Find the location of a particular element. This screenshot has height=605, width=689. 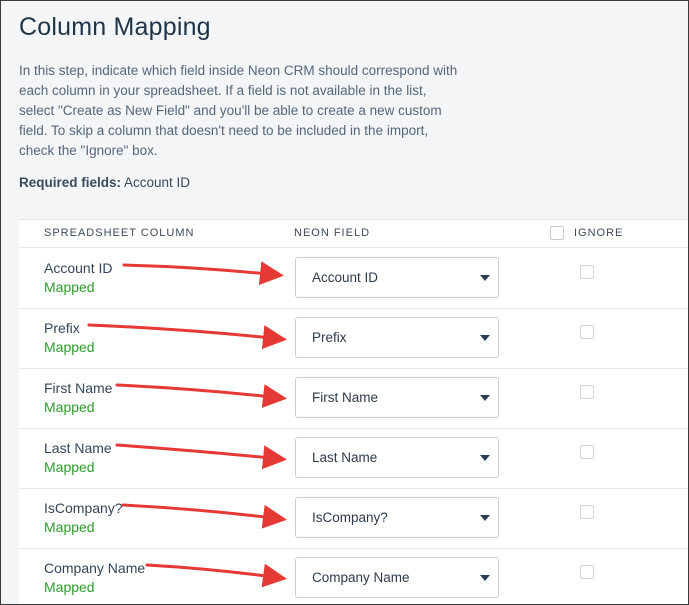

neon-field-select: First Name is located at coordinates (397, 397).